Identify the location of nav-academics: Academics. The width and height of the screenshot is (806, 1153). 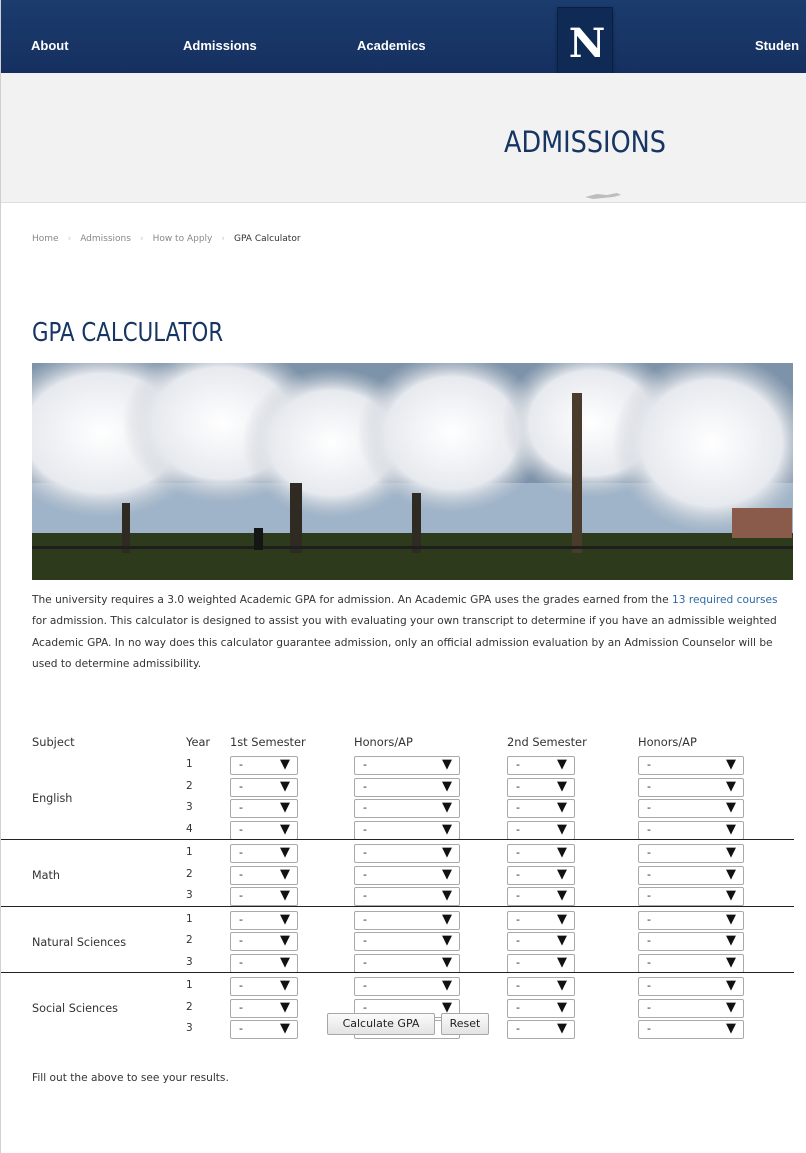
(391, 45).